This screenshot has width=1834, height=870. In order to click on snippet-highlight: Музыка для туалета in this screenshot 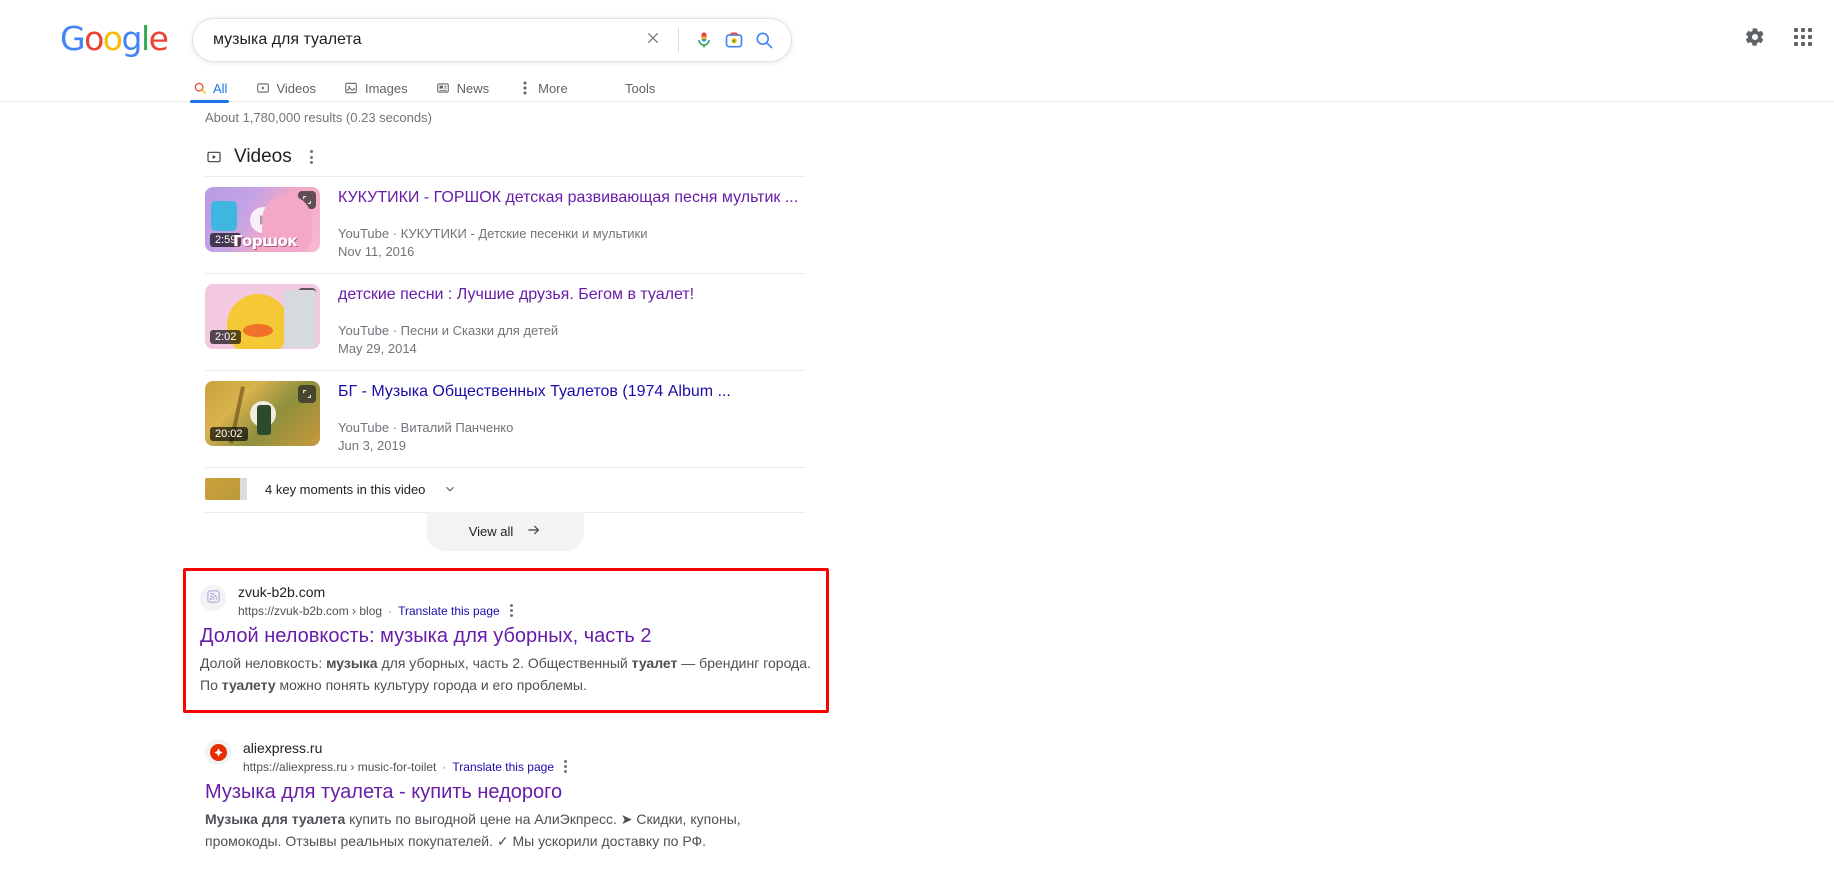, I will do `click(275, 819)`.